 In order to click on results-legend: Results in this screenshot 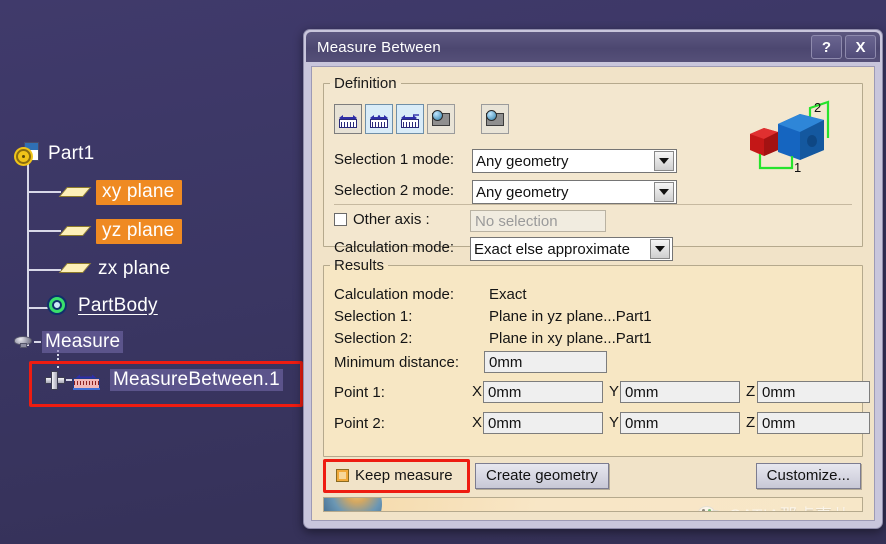, I will do `click(359, 265)`.